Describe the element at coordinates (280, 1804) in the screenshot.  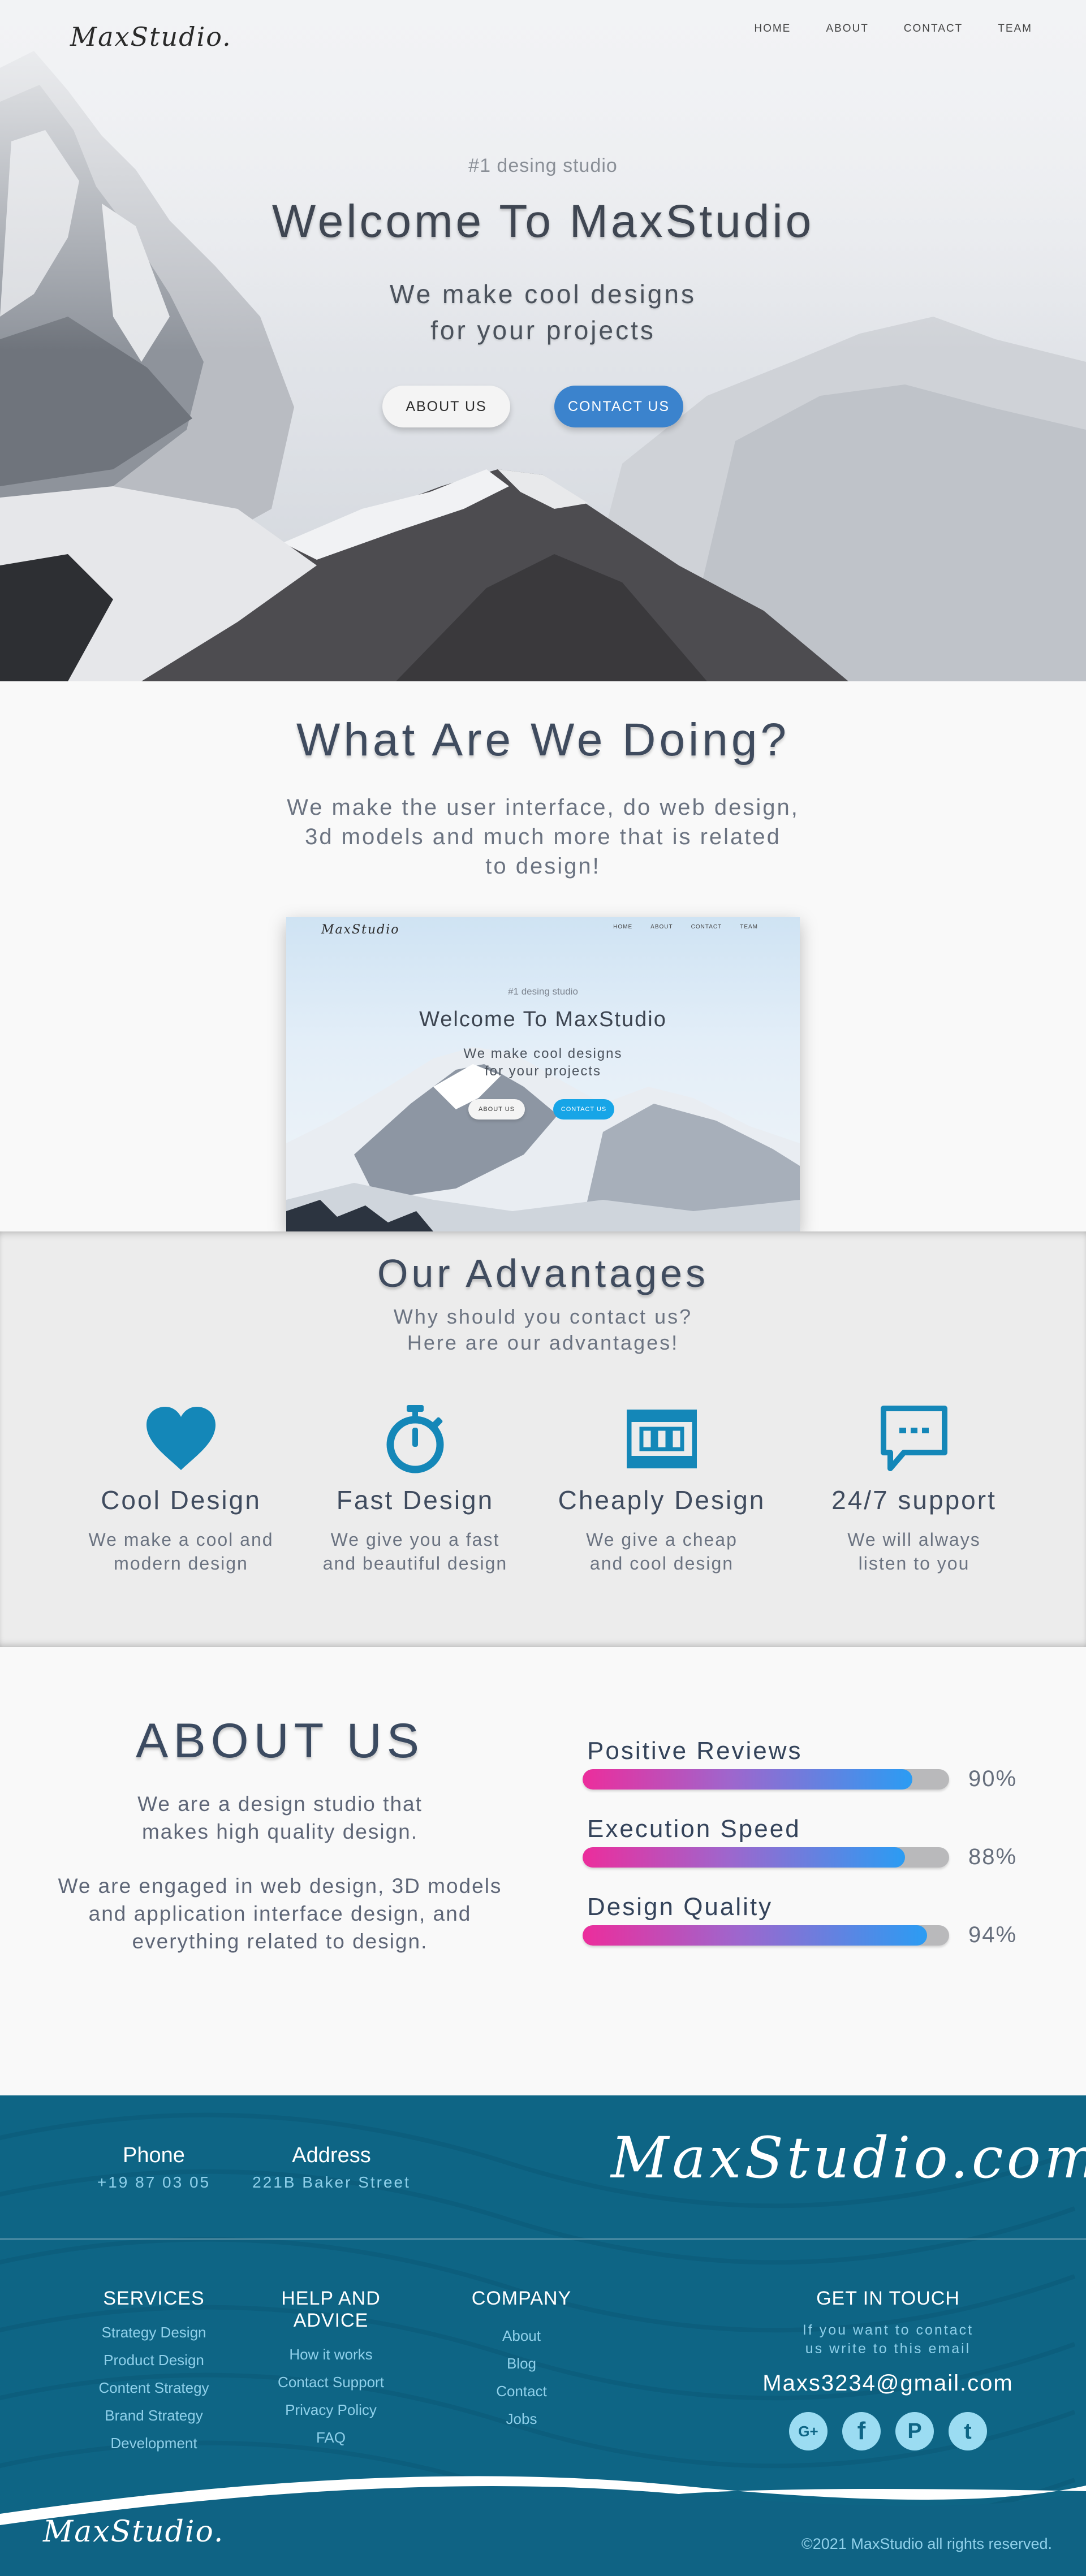
I see `about-p1-line-1: We are a design studio that` at that location.